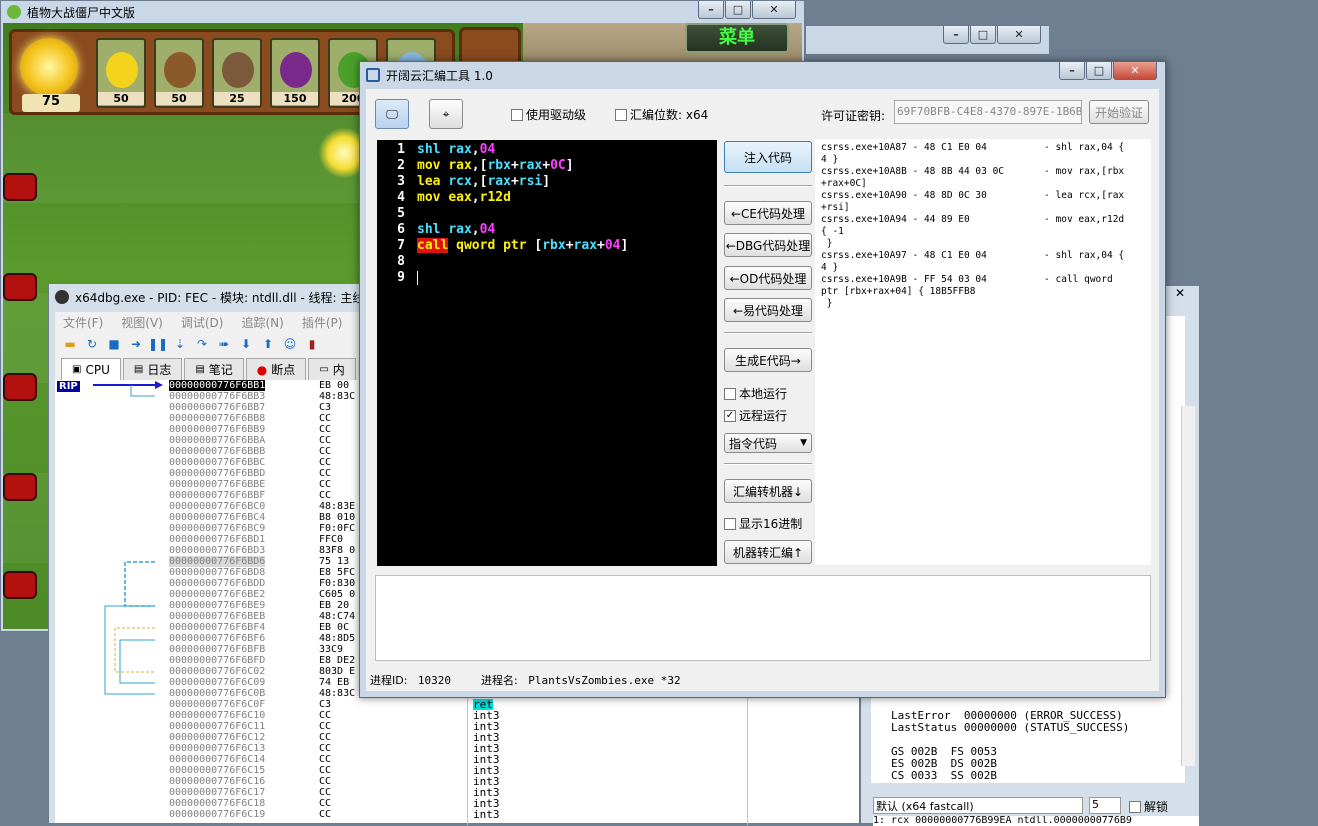  I want to click on run-to-user-icon: ⬆, so click(268, 344).